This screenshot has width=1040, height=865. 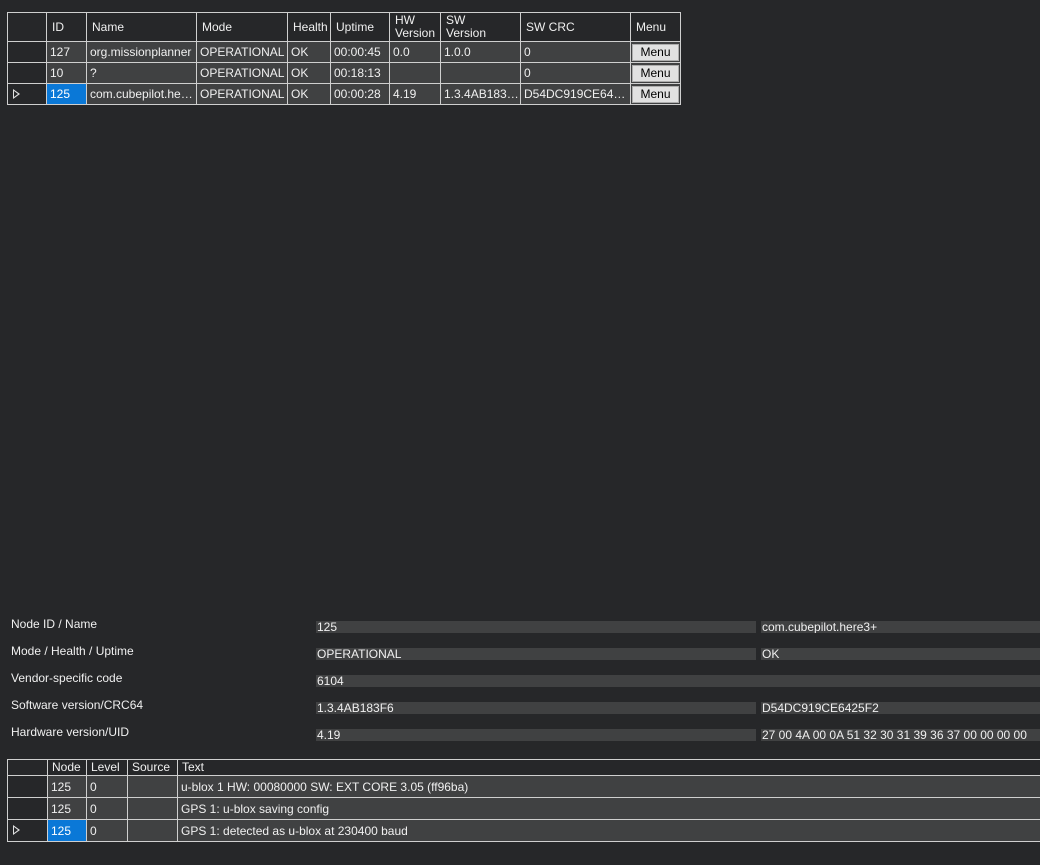 What do you see at coordinates (480, 94) in the screenshot?
I see `node-sw-version-cell: 1.3.4AB183F6` at bounding box center [480, 94].